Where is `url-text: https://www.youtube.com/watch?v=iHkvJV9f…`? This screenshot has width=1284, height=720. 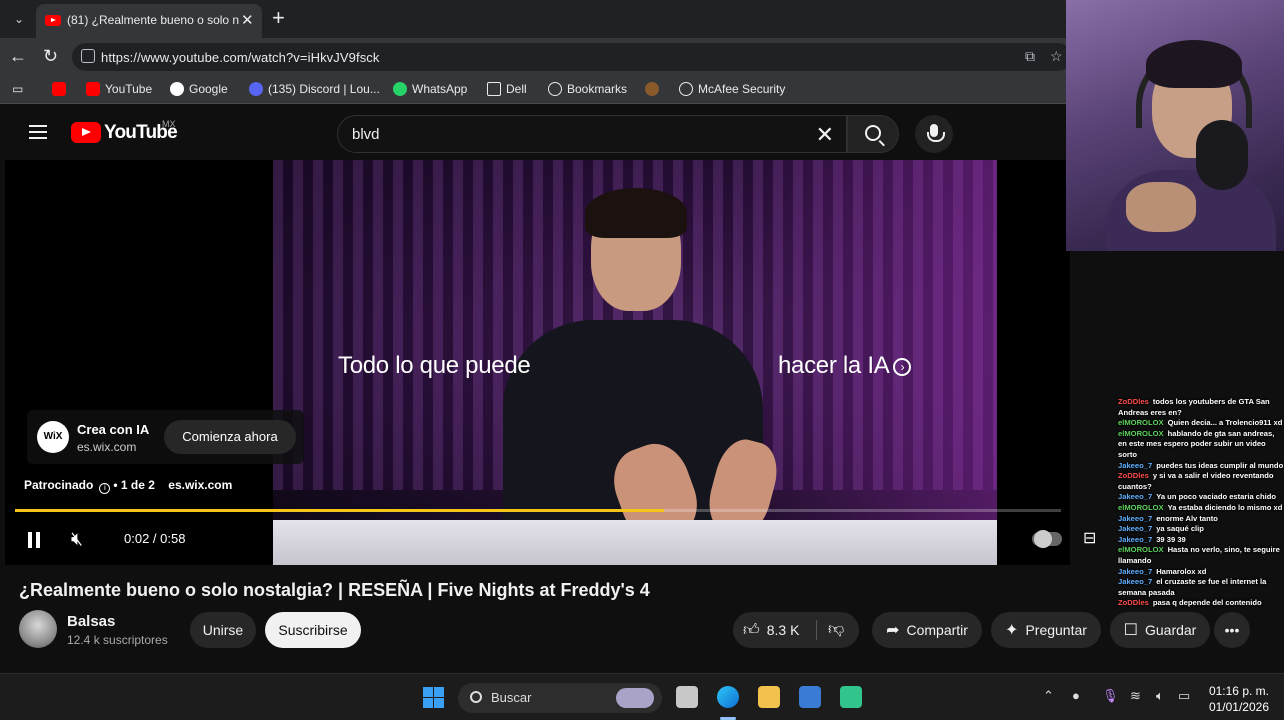
url-text: https://www.youtube.com/watch?v=iHkvJV9f… is located at coordinates (240, 57).